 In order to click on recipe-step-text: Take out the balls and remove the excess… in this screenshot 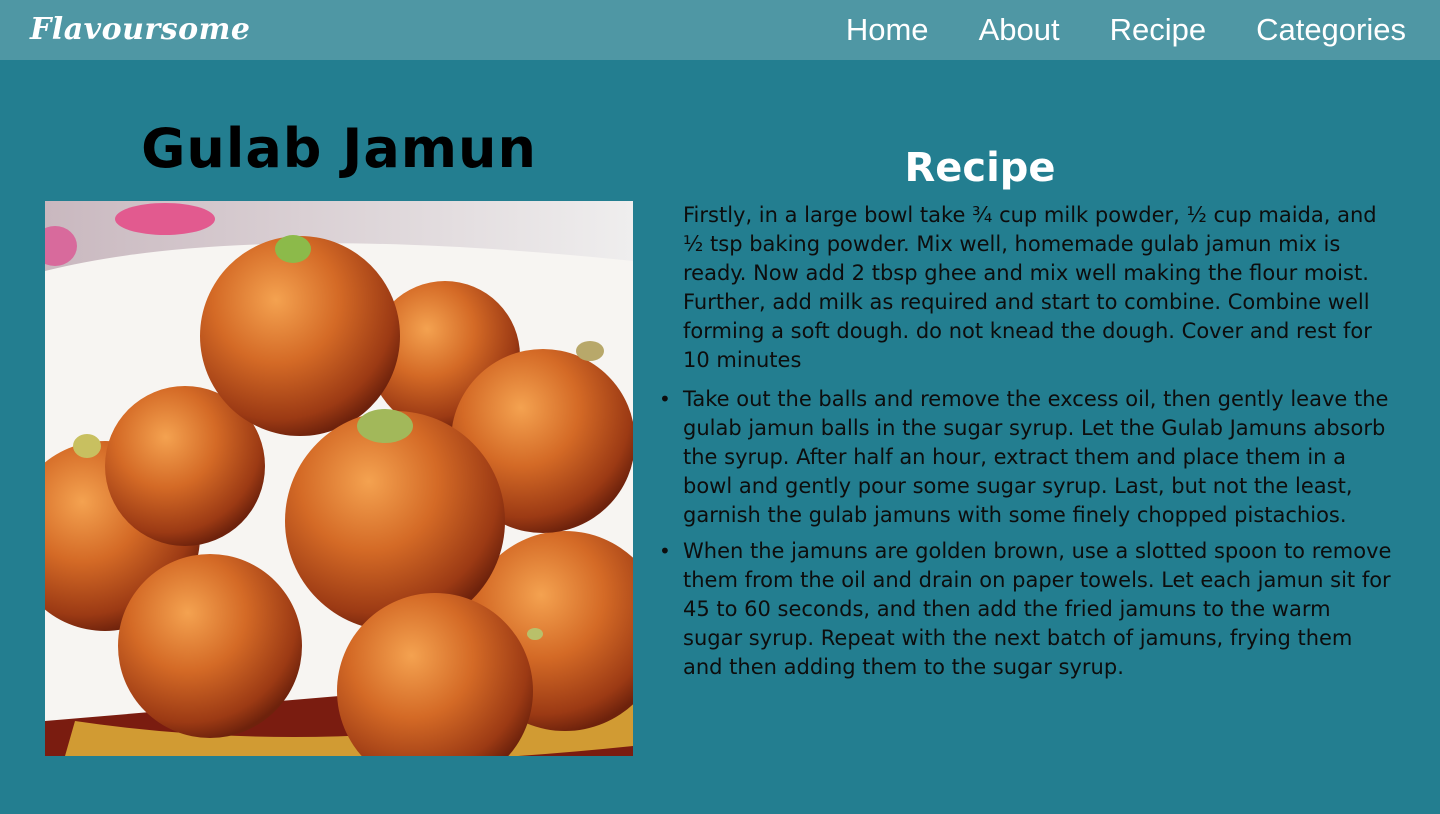, I will do `click(1036, 457)`.